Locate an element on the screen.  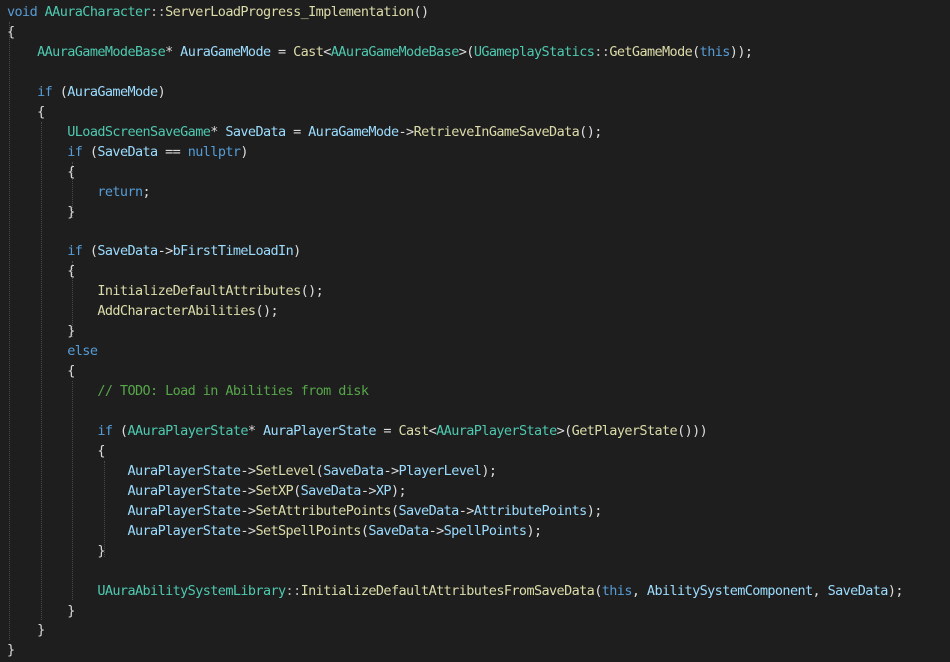
code-line: AddCharacterAbilities(); is located at coordinates (142, 311).